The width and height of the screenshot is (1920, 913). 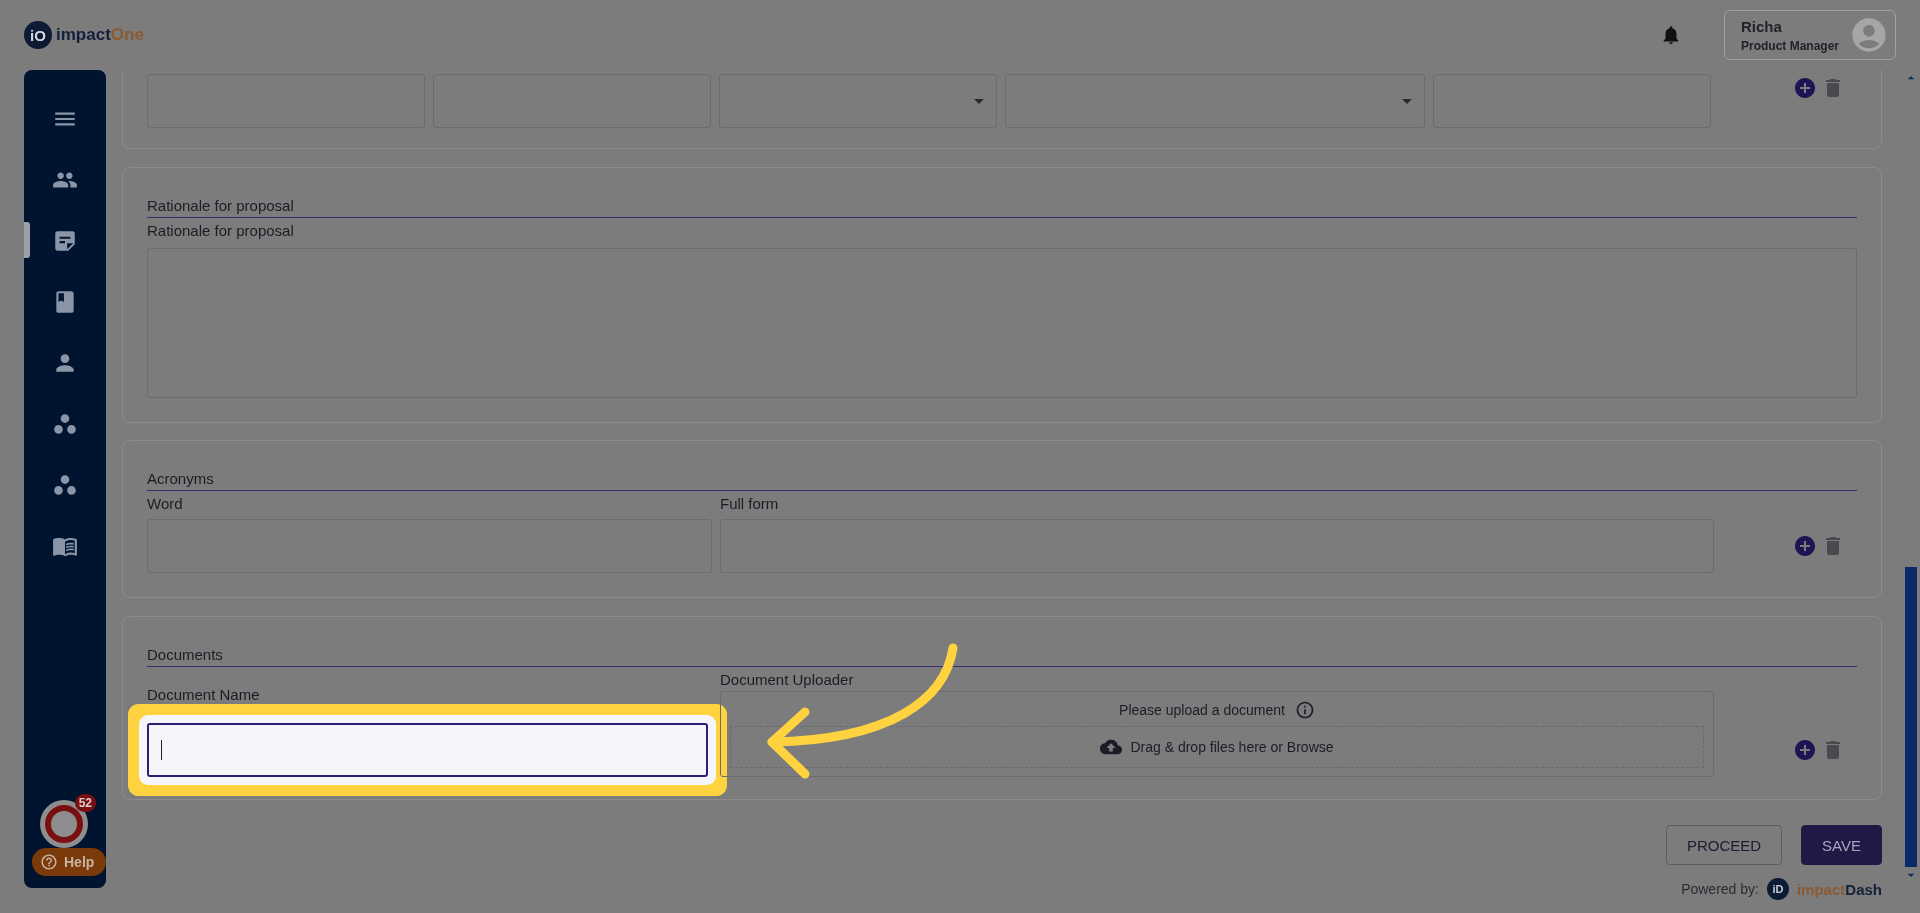 I want to click on field-label: Full form, so click(x=750, y=503).